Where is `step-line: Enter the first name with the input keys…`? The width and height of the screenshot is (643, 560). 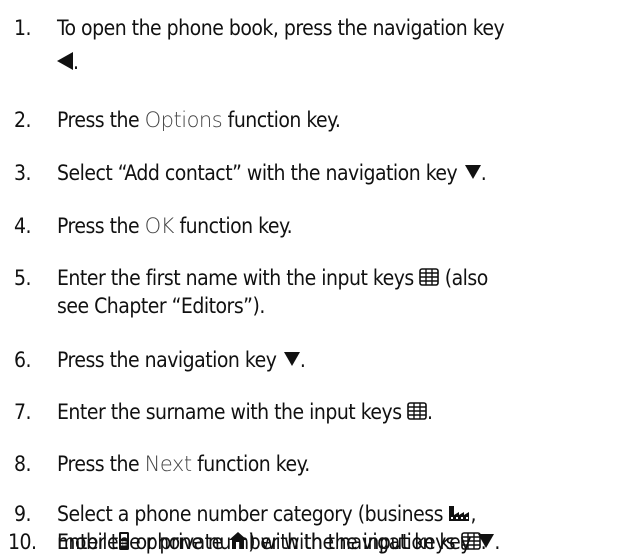 step-line: Enter the first name with the input keys… is located at coordinates (349, 278).